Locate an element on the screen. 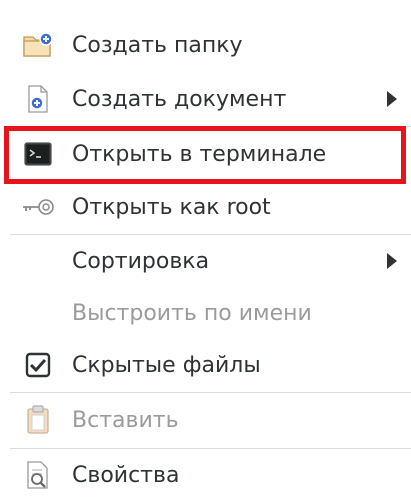  menu-item-new-folder: Создать папку is located at coordinates (205, 45).